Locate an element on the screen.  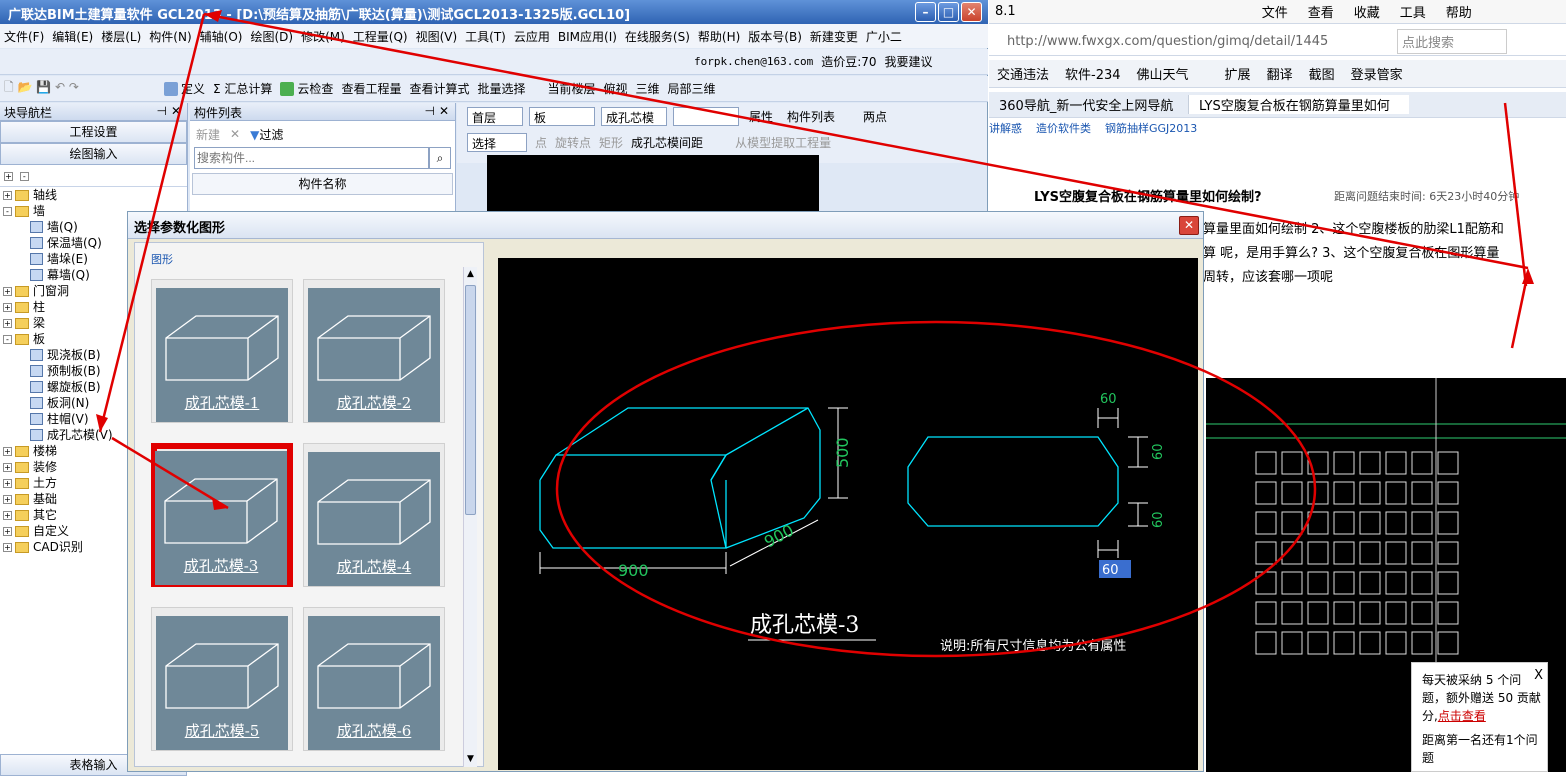
breadcrumb-item: 讲解惑 is located at coordinates (1005, 128).